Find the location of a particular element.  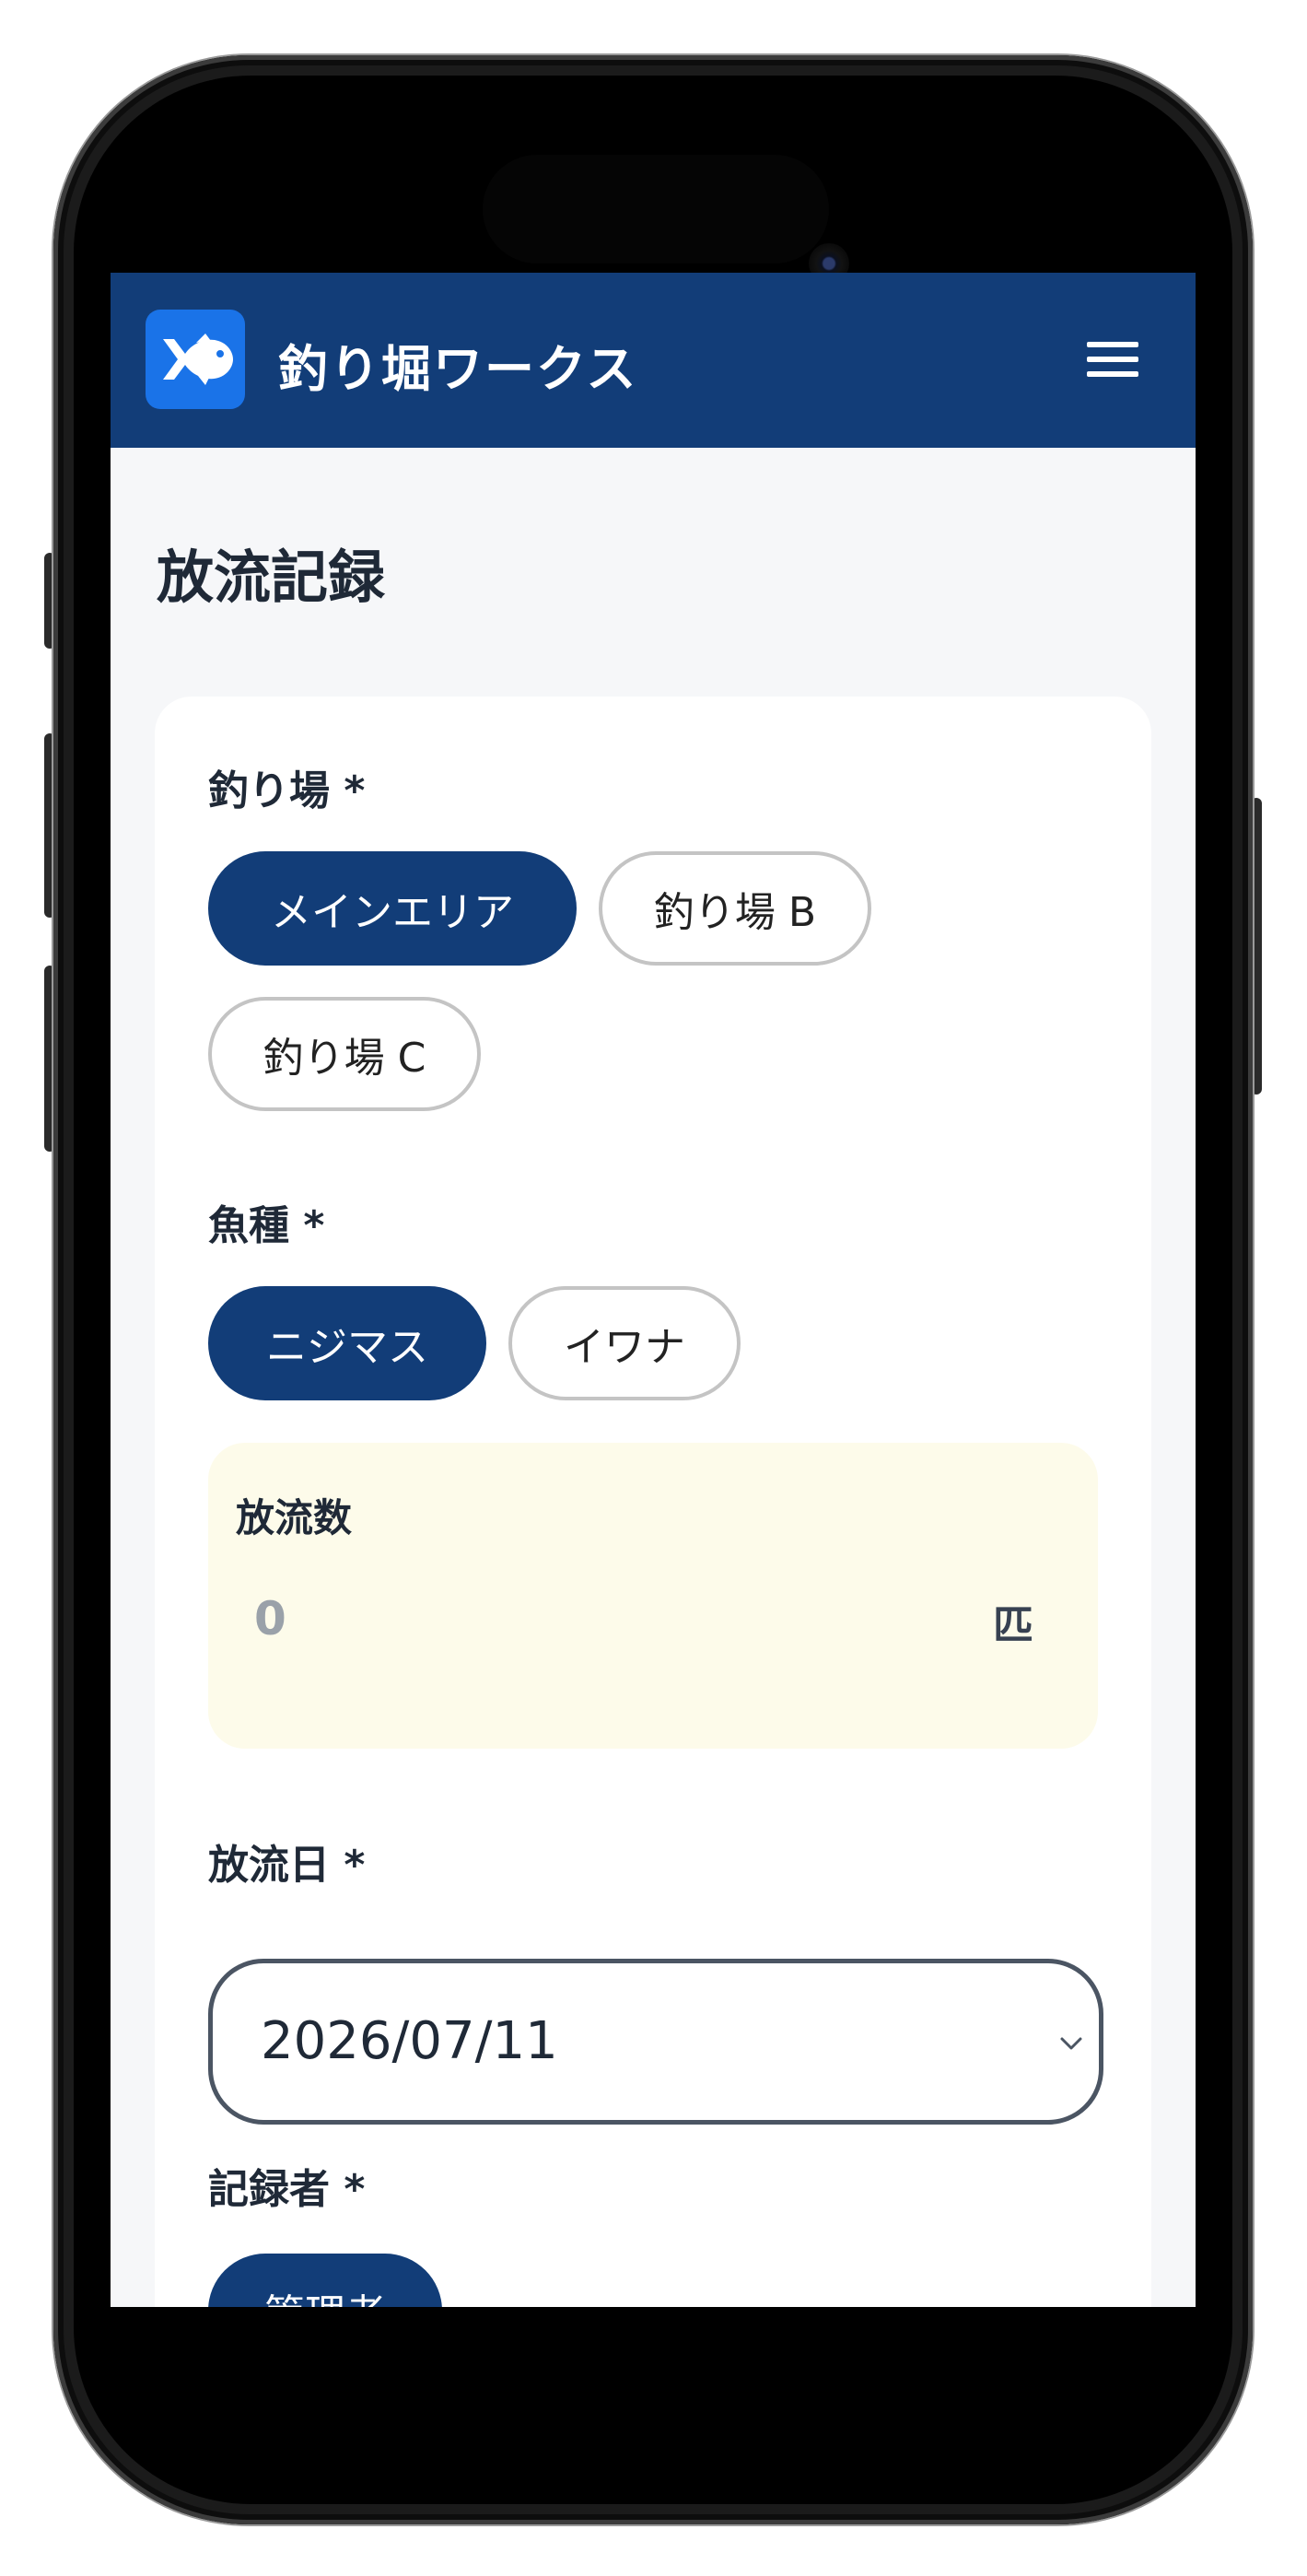

fish-species-label: 魚種 * is located at coordinates (266, 1225).